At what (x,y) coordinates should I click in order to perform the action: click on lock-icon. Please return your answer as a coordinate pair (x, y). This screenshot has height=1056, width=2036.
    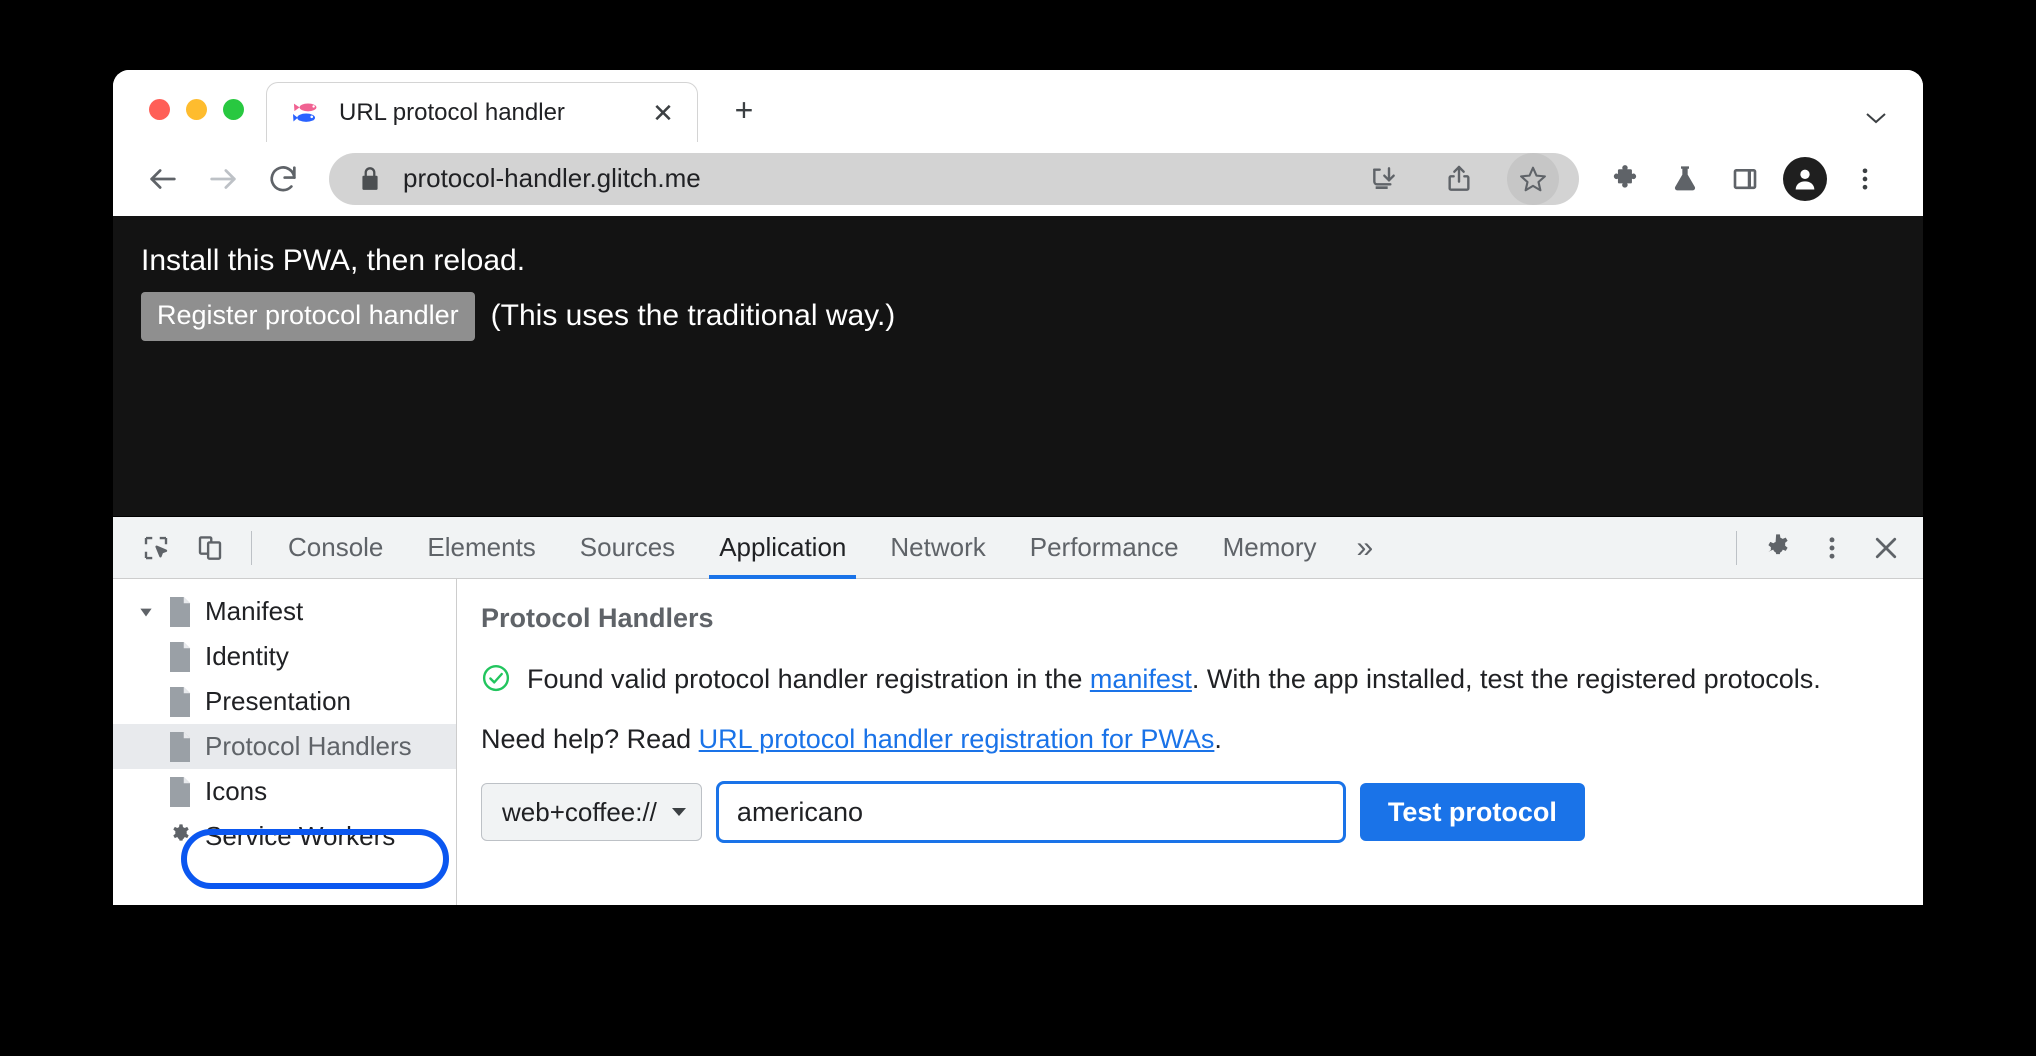
    Looking at the image, I should click on (370, 179).